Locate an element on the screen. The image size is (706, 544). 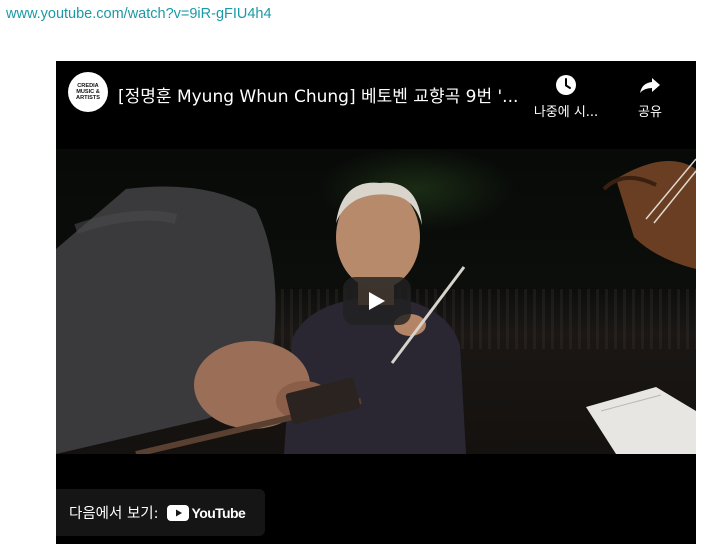
youtube-logo: YouTube is located at coordinates (206, 512).